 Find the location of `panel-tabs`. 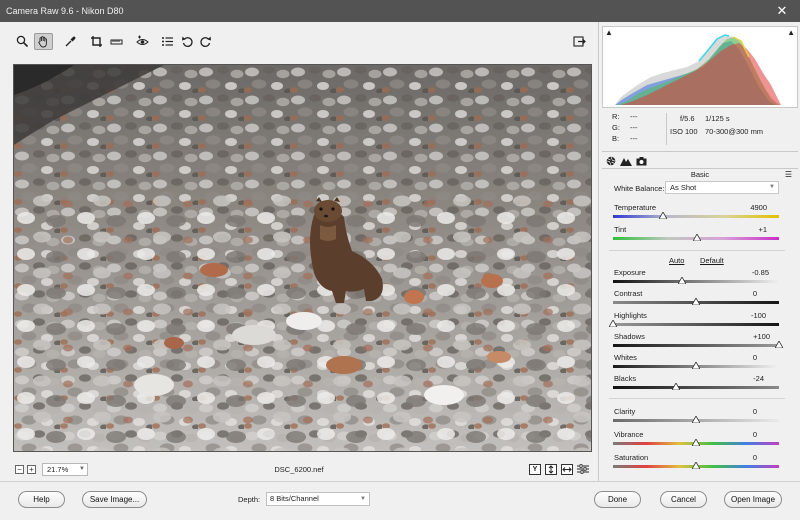

panel-tabs is located at coordinates (700, 162).